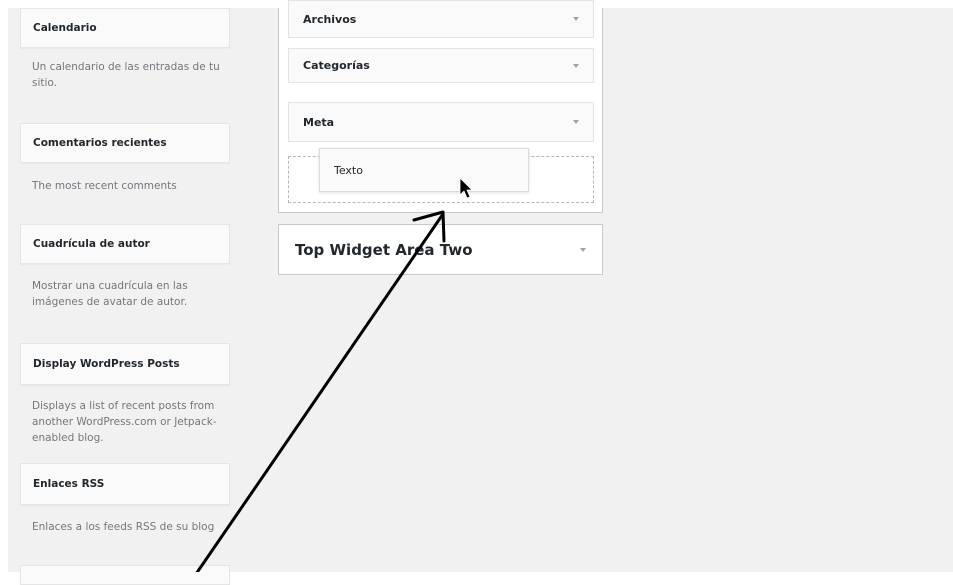  I want to click on widget-title: Enlaces RSS, so click(69, 484).